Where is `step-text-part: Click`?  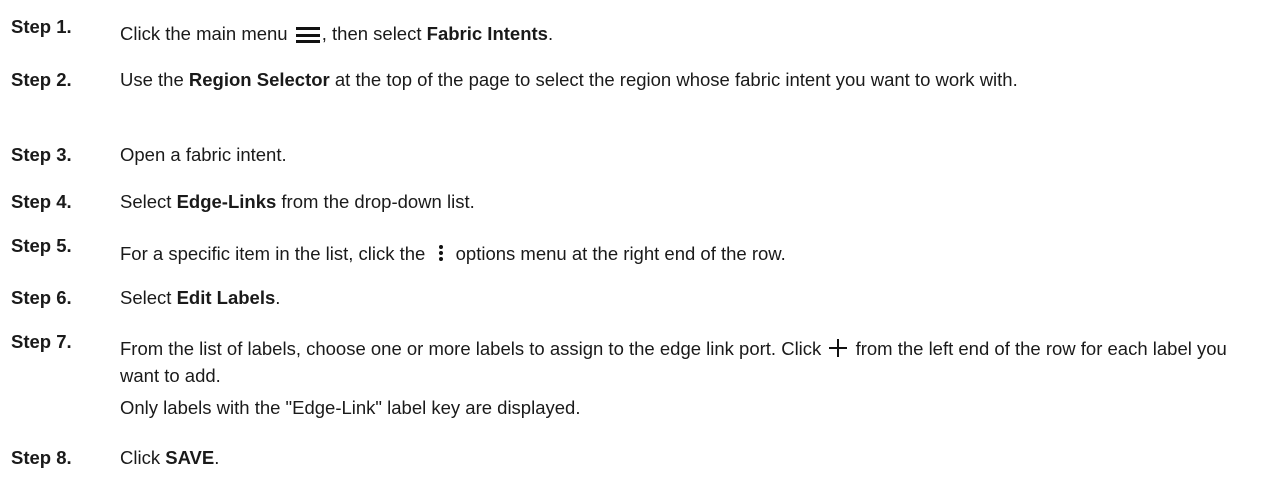 step-text-part: Click is located at coordinates (143, 457).